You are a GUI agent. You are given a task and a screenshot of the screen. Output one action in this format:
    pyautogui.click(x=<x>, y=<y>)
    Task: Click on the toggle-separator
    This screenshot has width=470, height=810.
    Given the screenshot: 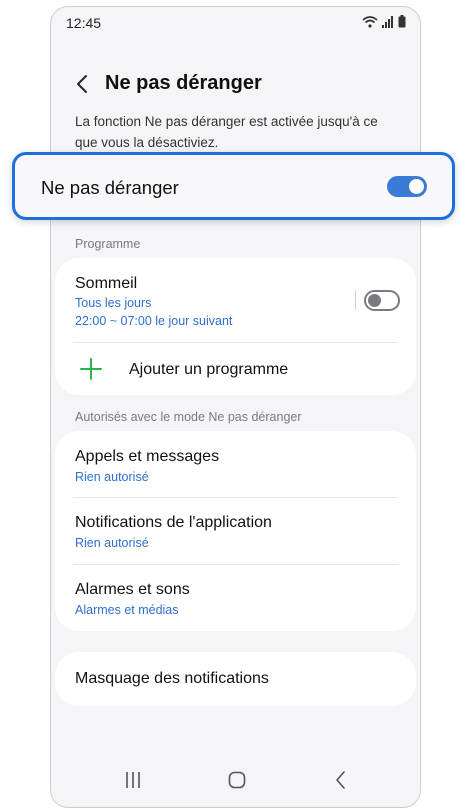 What is the action you would take?
    pyautogui.click(x=355, y=300)
    